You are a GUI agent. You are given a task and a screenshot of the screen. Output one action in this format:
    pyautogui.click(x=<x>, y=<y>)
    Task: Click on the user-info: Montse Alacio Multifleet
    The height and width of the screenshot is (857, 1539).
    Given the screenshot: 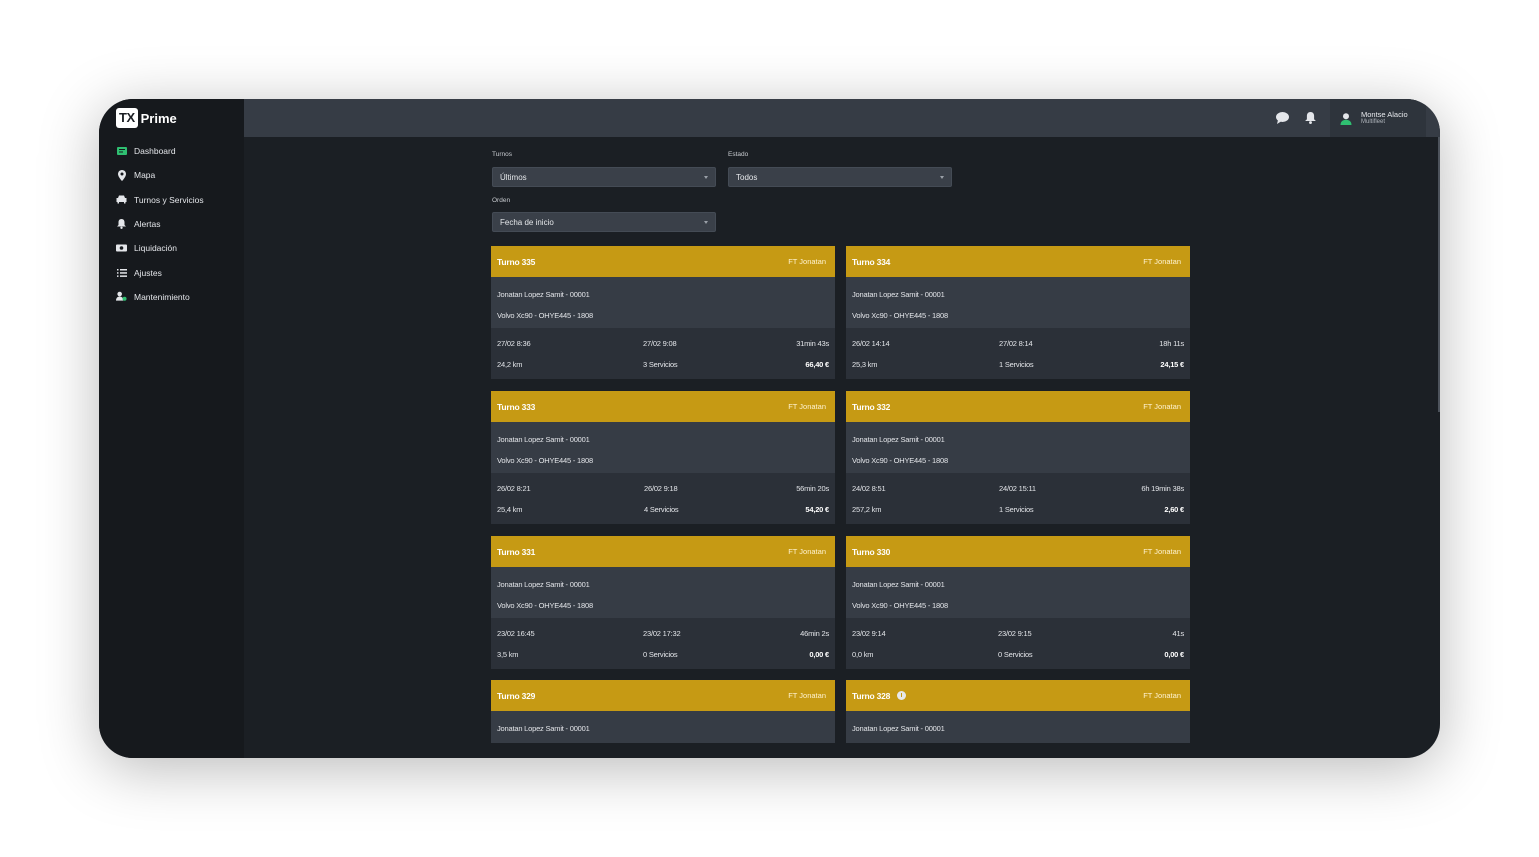 What is the action you would take?
    pyautogui.click(x=1384, y=118)
    